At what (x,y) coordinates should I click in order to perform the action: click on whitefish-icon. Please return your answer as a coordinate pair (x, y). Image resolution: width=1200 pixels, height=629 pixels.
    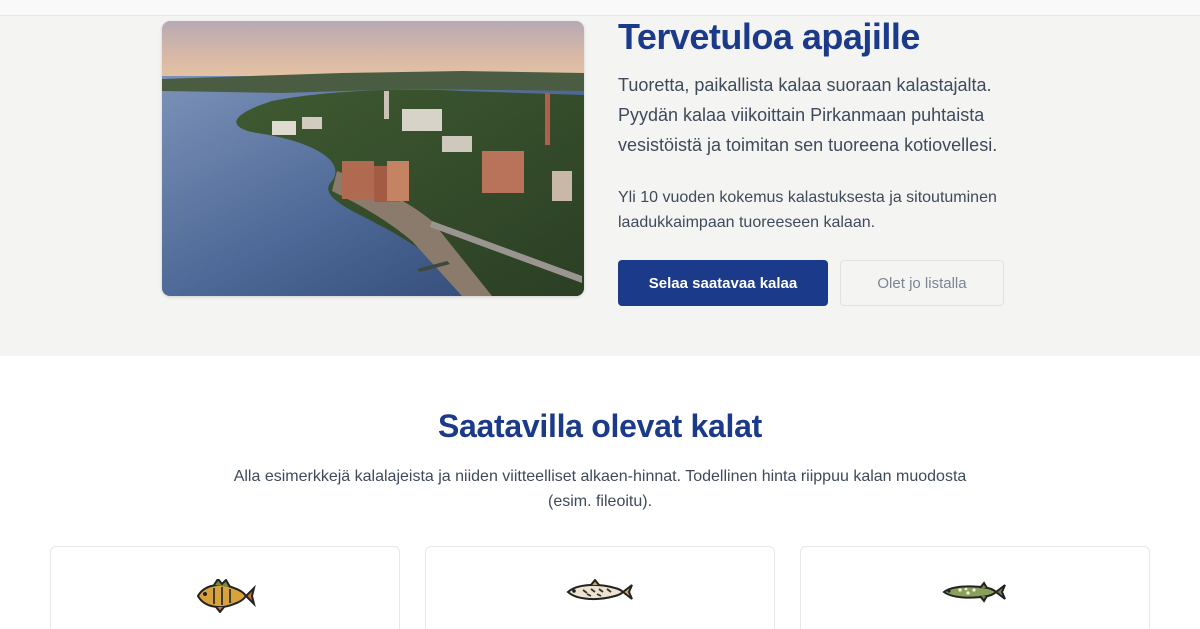
    Looking at the image, I should click on (600, 594).